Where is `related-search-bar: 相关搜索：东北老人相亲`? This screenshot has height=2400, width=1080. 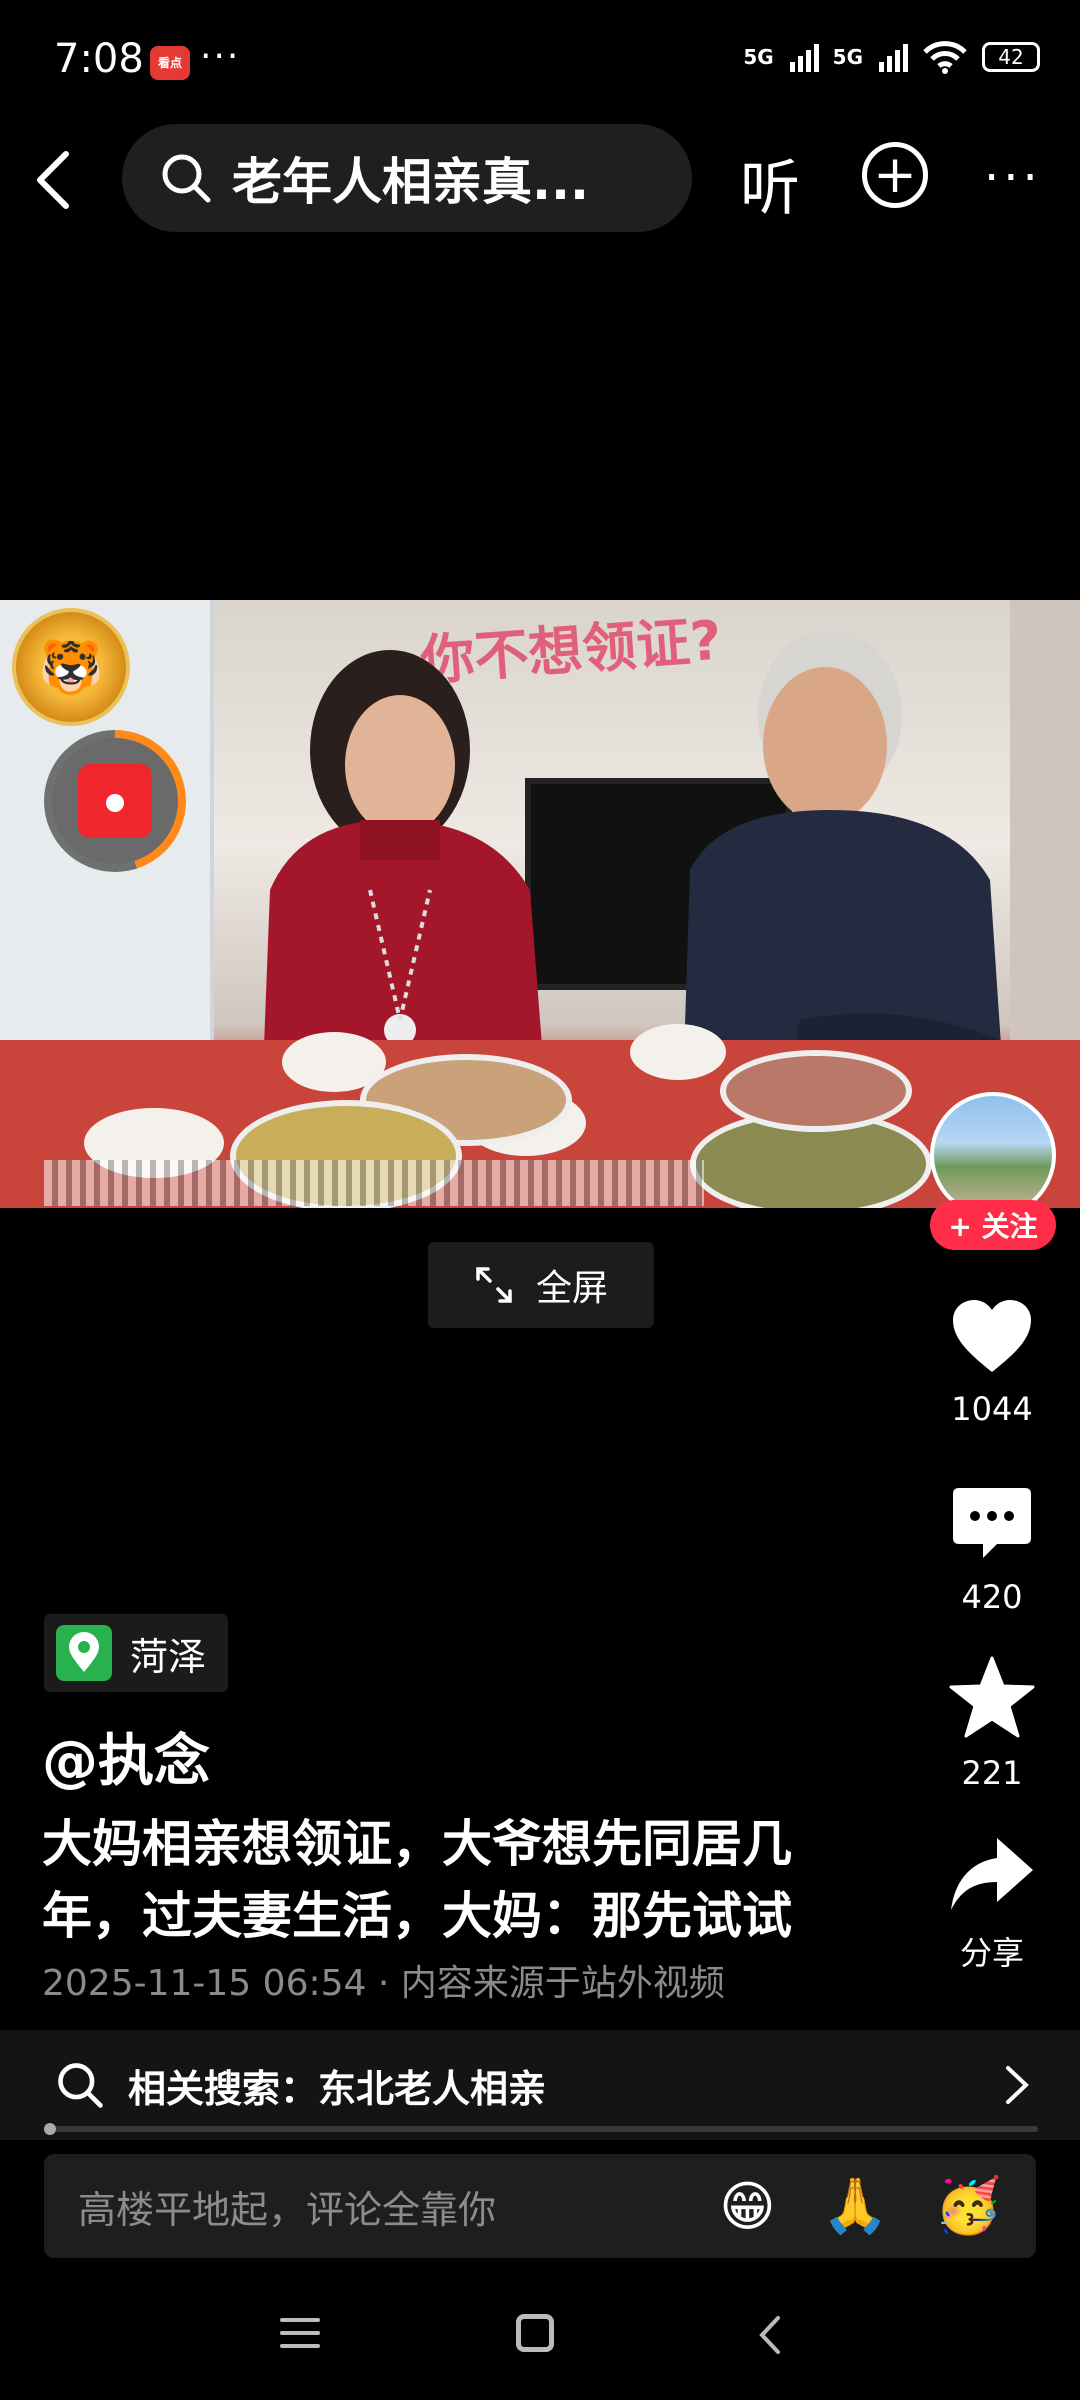 related-search-bar: 相关搜索：东北老人相亲 is located at coordinates (540, 2085).